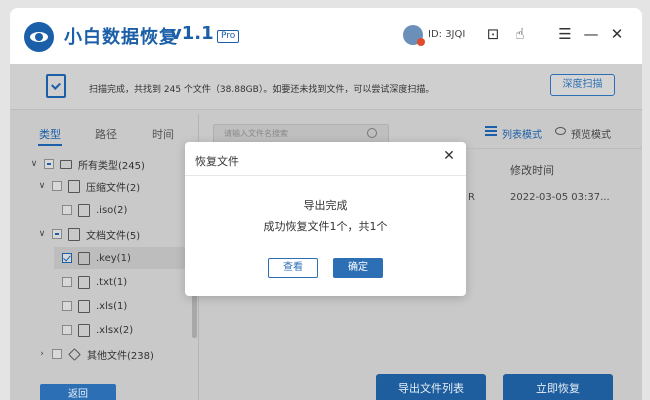 The image size is (650, 400). What do you see at coordinates (217, 161) in the screenshot?
I see `dialog-title: 恢复文件` at bounding box center [217, 161].